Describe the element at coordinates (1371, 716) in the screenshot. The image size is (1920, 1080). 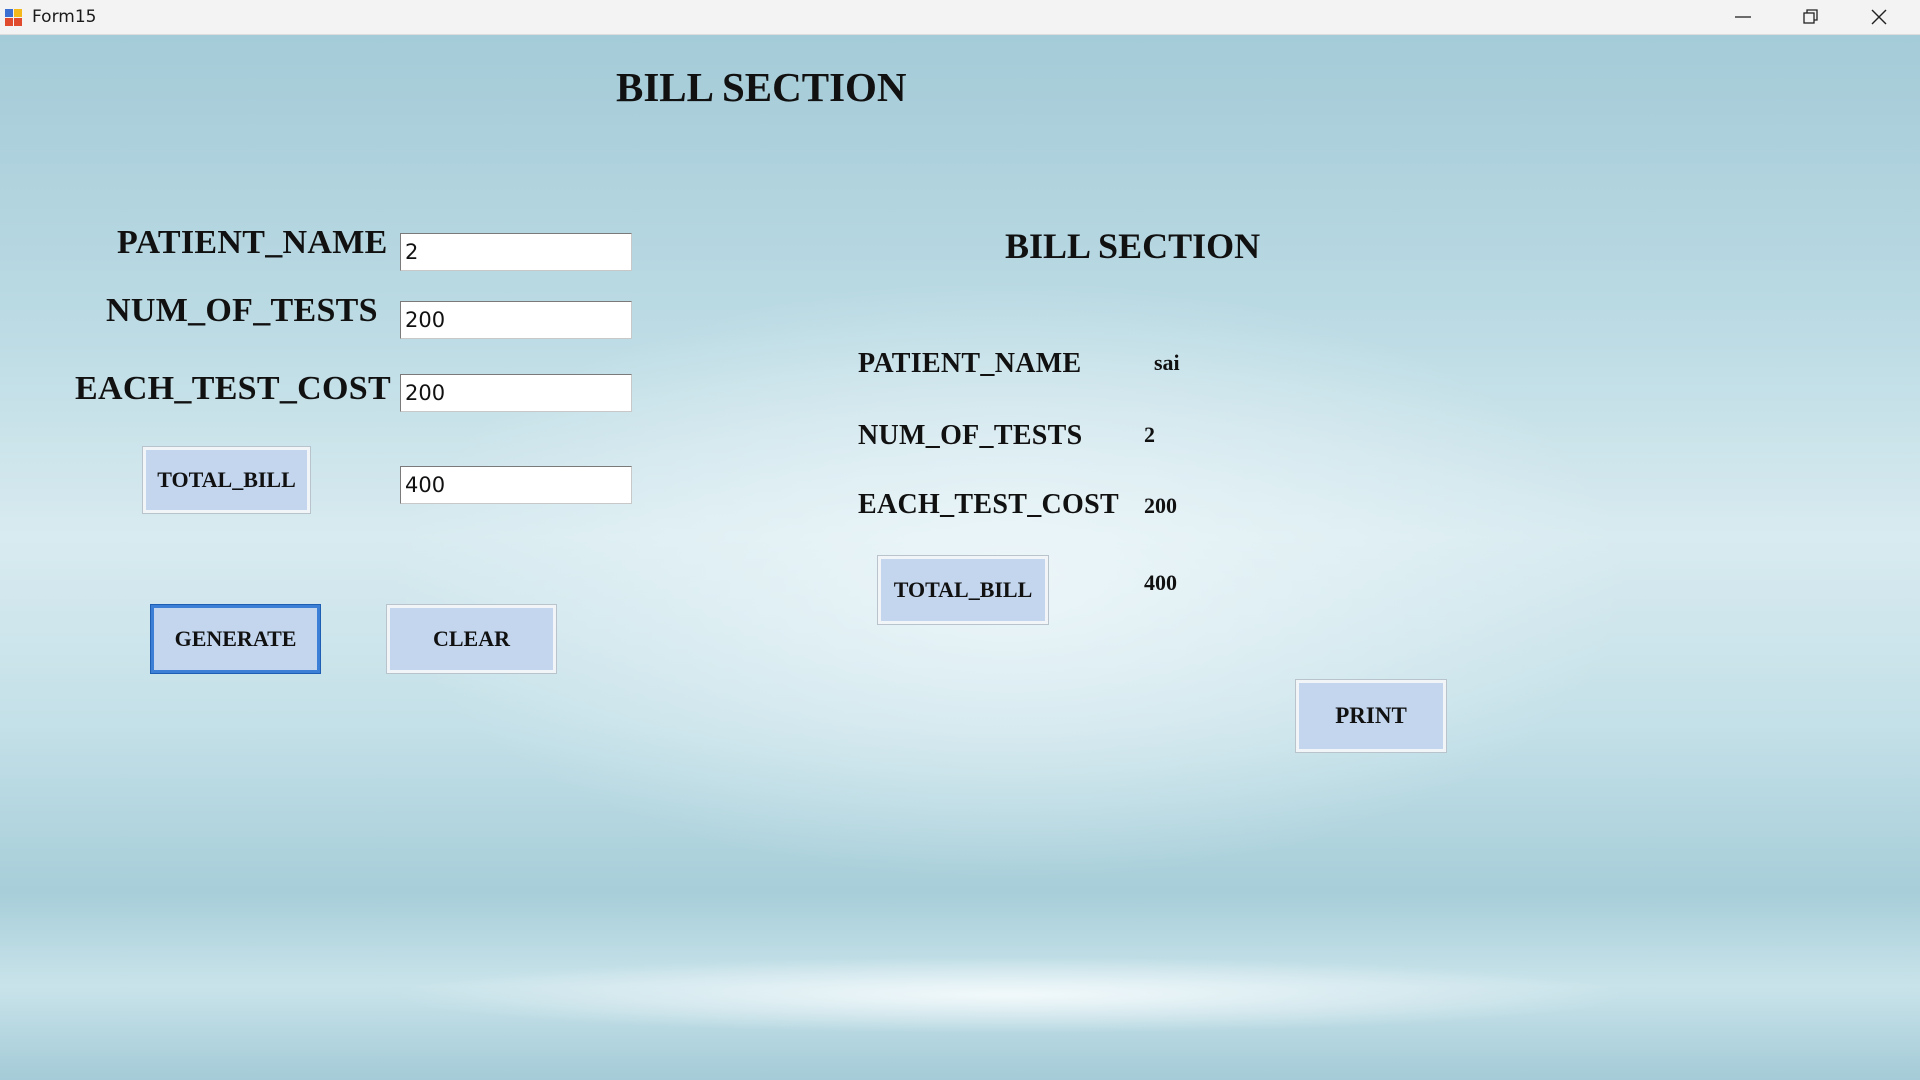
I see `print-button: PRINT` at that location.